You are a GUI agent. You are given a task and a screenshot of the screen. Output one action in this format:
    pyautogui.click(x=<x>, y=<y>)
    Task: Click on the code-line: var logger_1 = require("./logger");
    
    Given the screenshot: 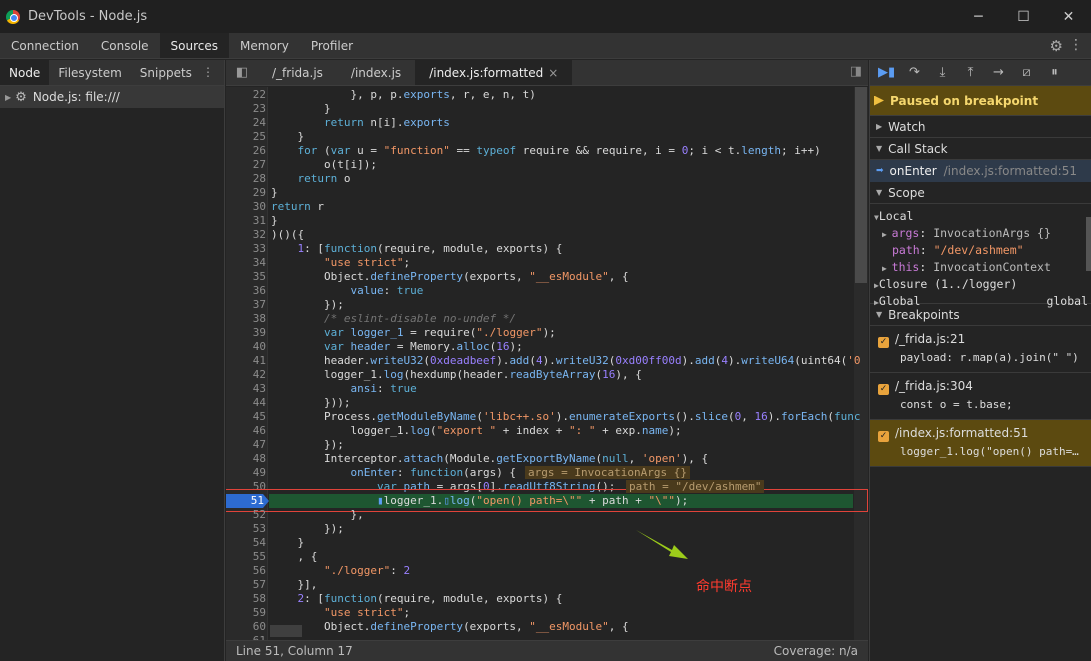 What is the action you would take?
    pyautogui.click(x=413, y=333)
    